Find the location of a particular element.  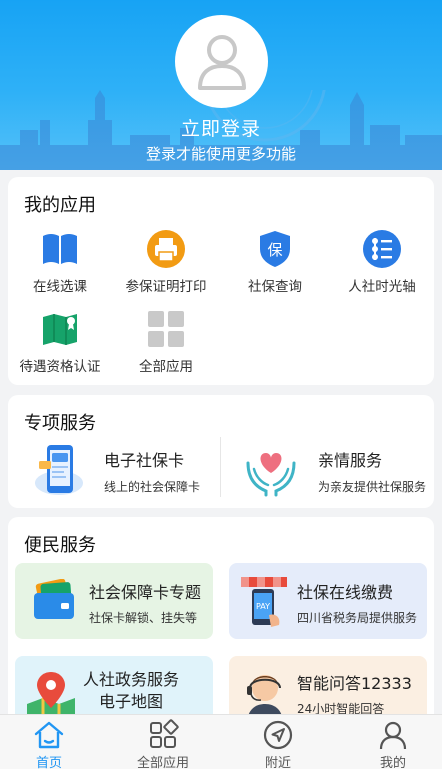

nav-label: 附近 is located at coordinates (277, 762).